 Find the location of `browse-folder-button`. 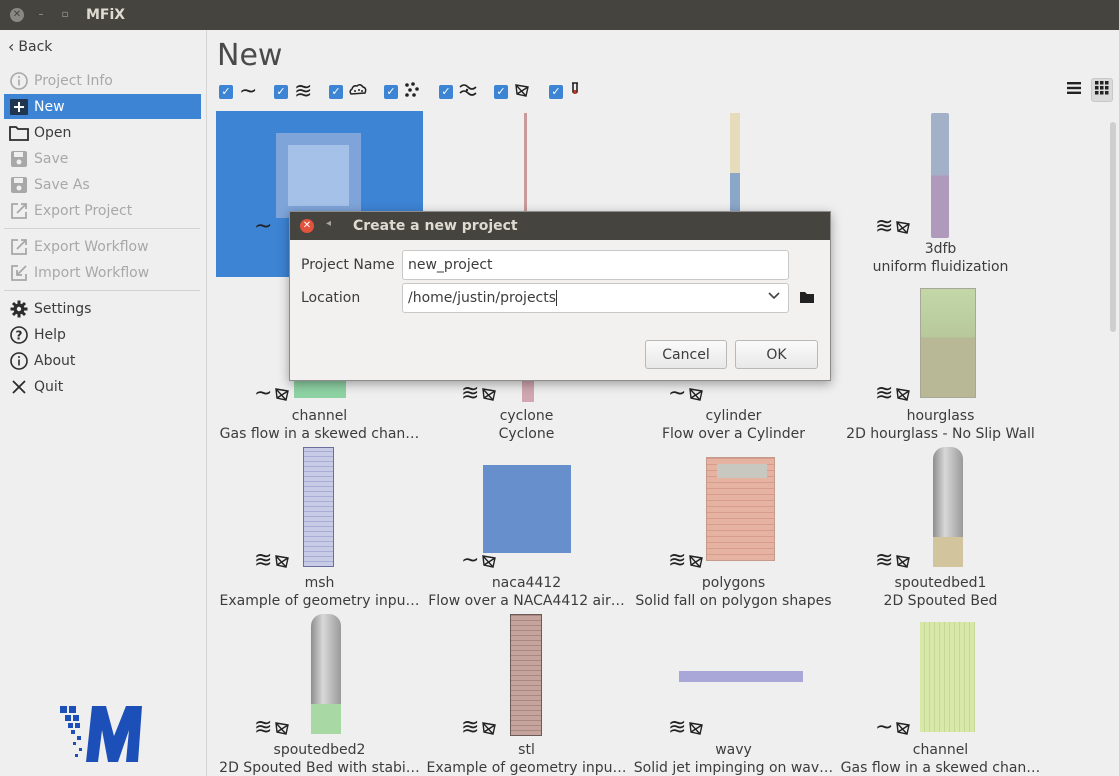

browse-folder-button is located at coordinates (808, 298).